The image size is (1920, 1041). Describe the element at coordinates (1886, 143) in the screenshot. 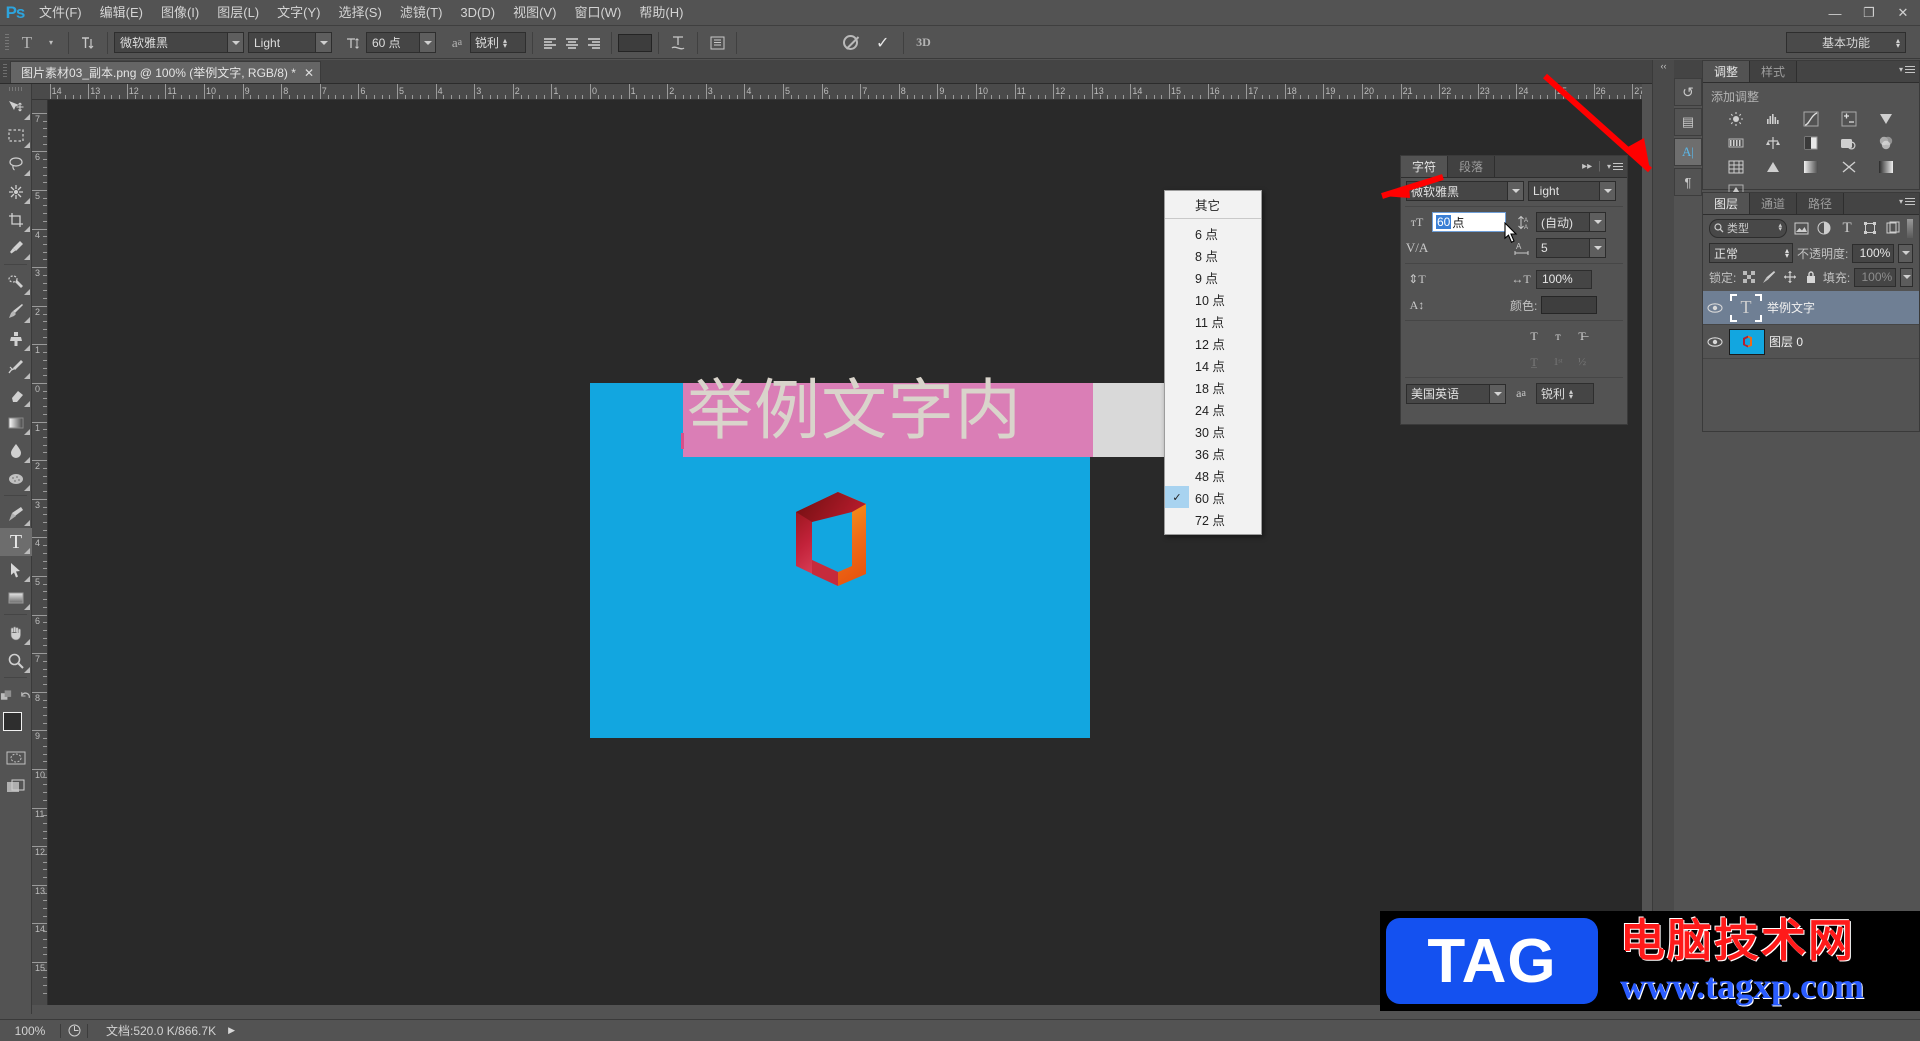

I see `channel-mixer-icon` at that location.